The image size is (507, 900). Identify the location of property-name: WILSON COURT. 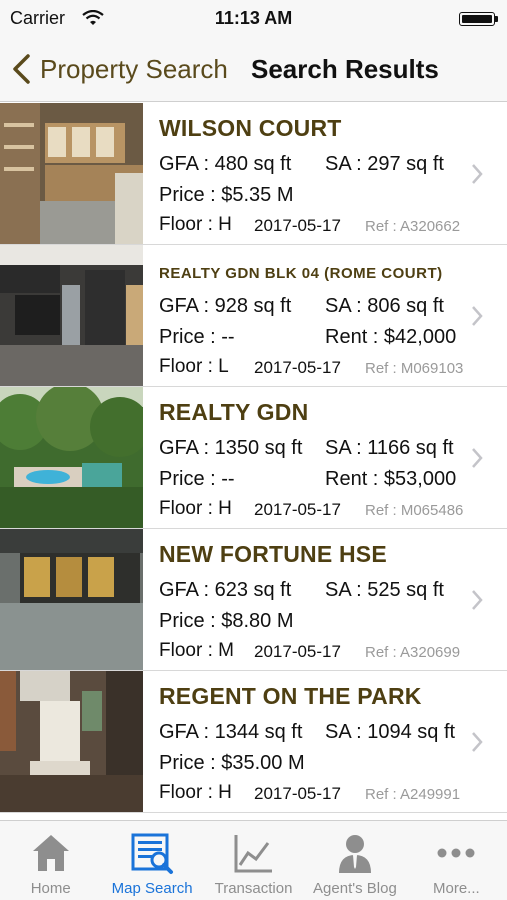
(250, 128).